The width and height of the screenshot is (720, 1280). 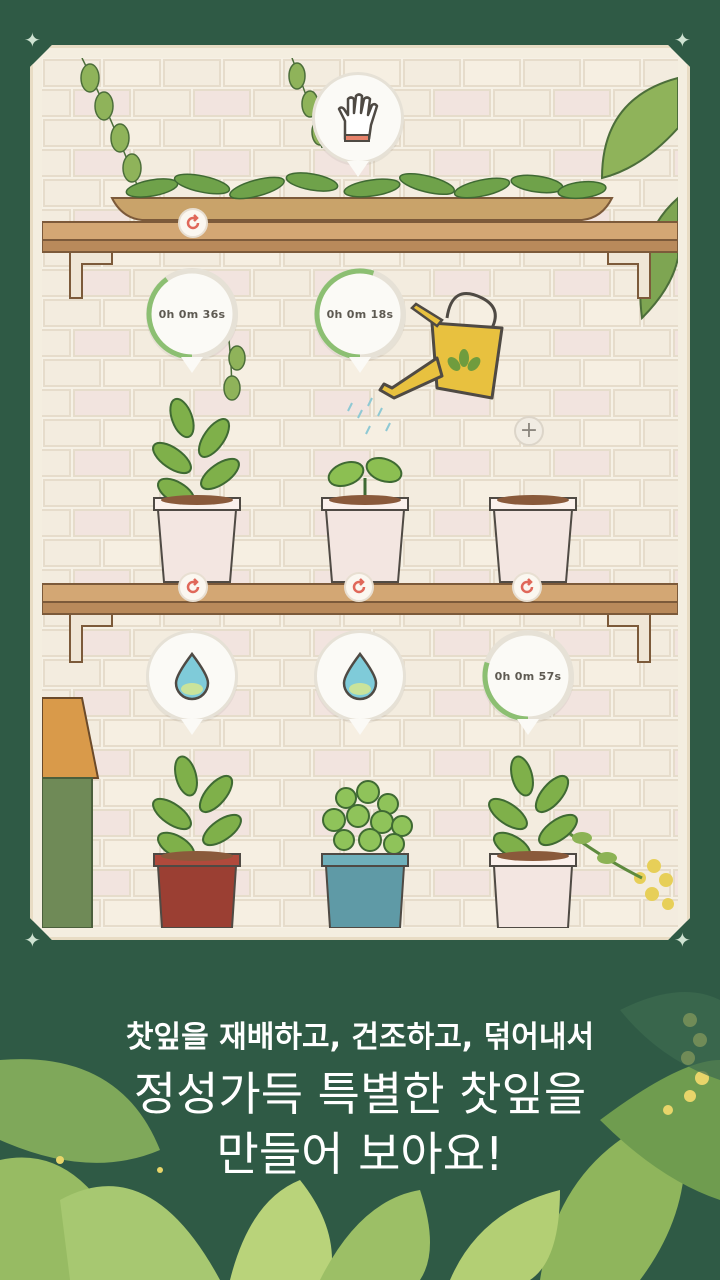 What do you see at coordinates (427, 358) in the screenshot?
I see `watering-can-icon` at bounding box center [427, 358].